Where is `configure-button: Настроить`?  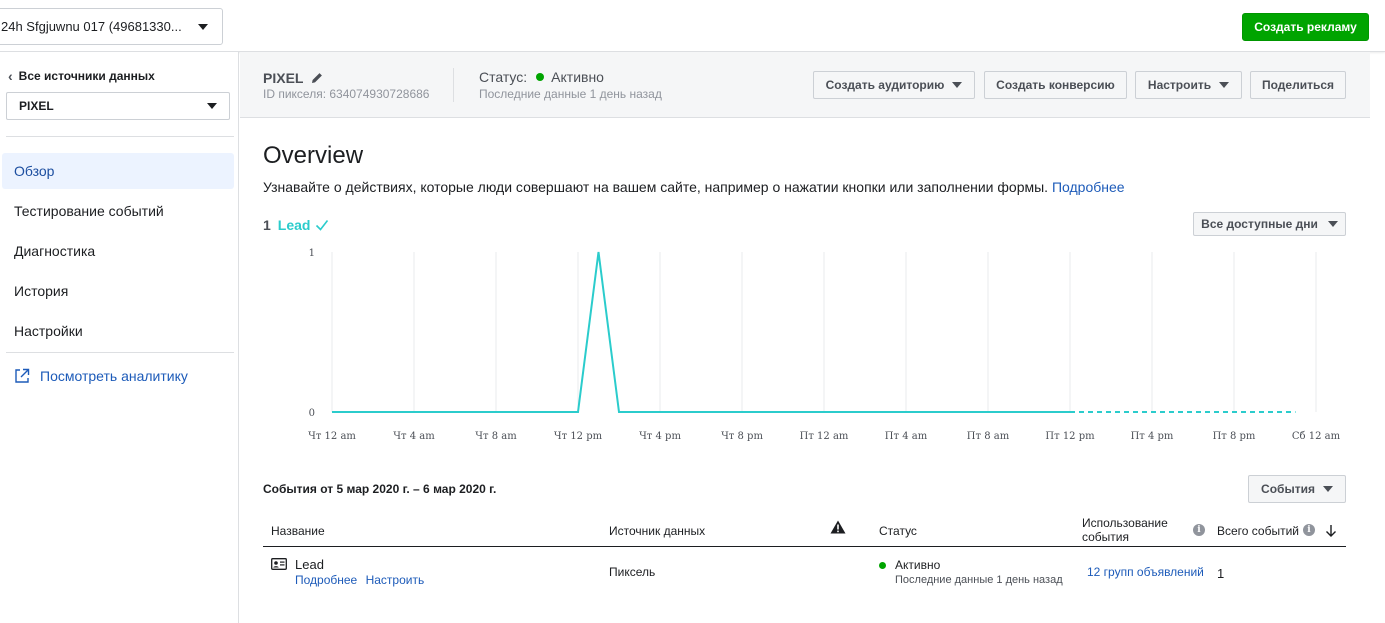
configure-button: Настроить is located at coordinates (1188, 85).